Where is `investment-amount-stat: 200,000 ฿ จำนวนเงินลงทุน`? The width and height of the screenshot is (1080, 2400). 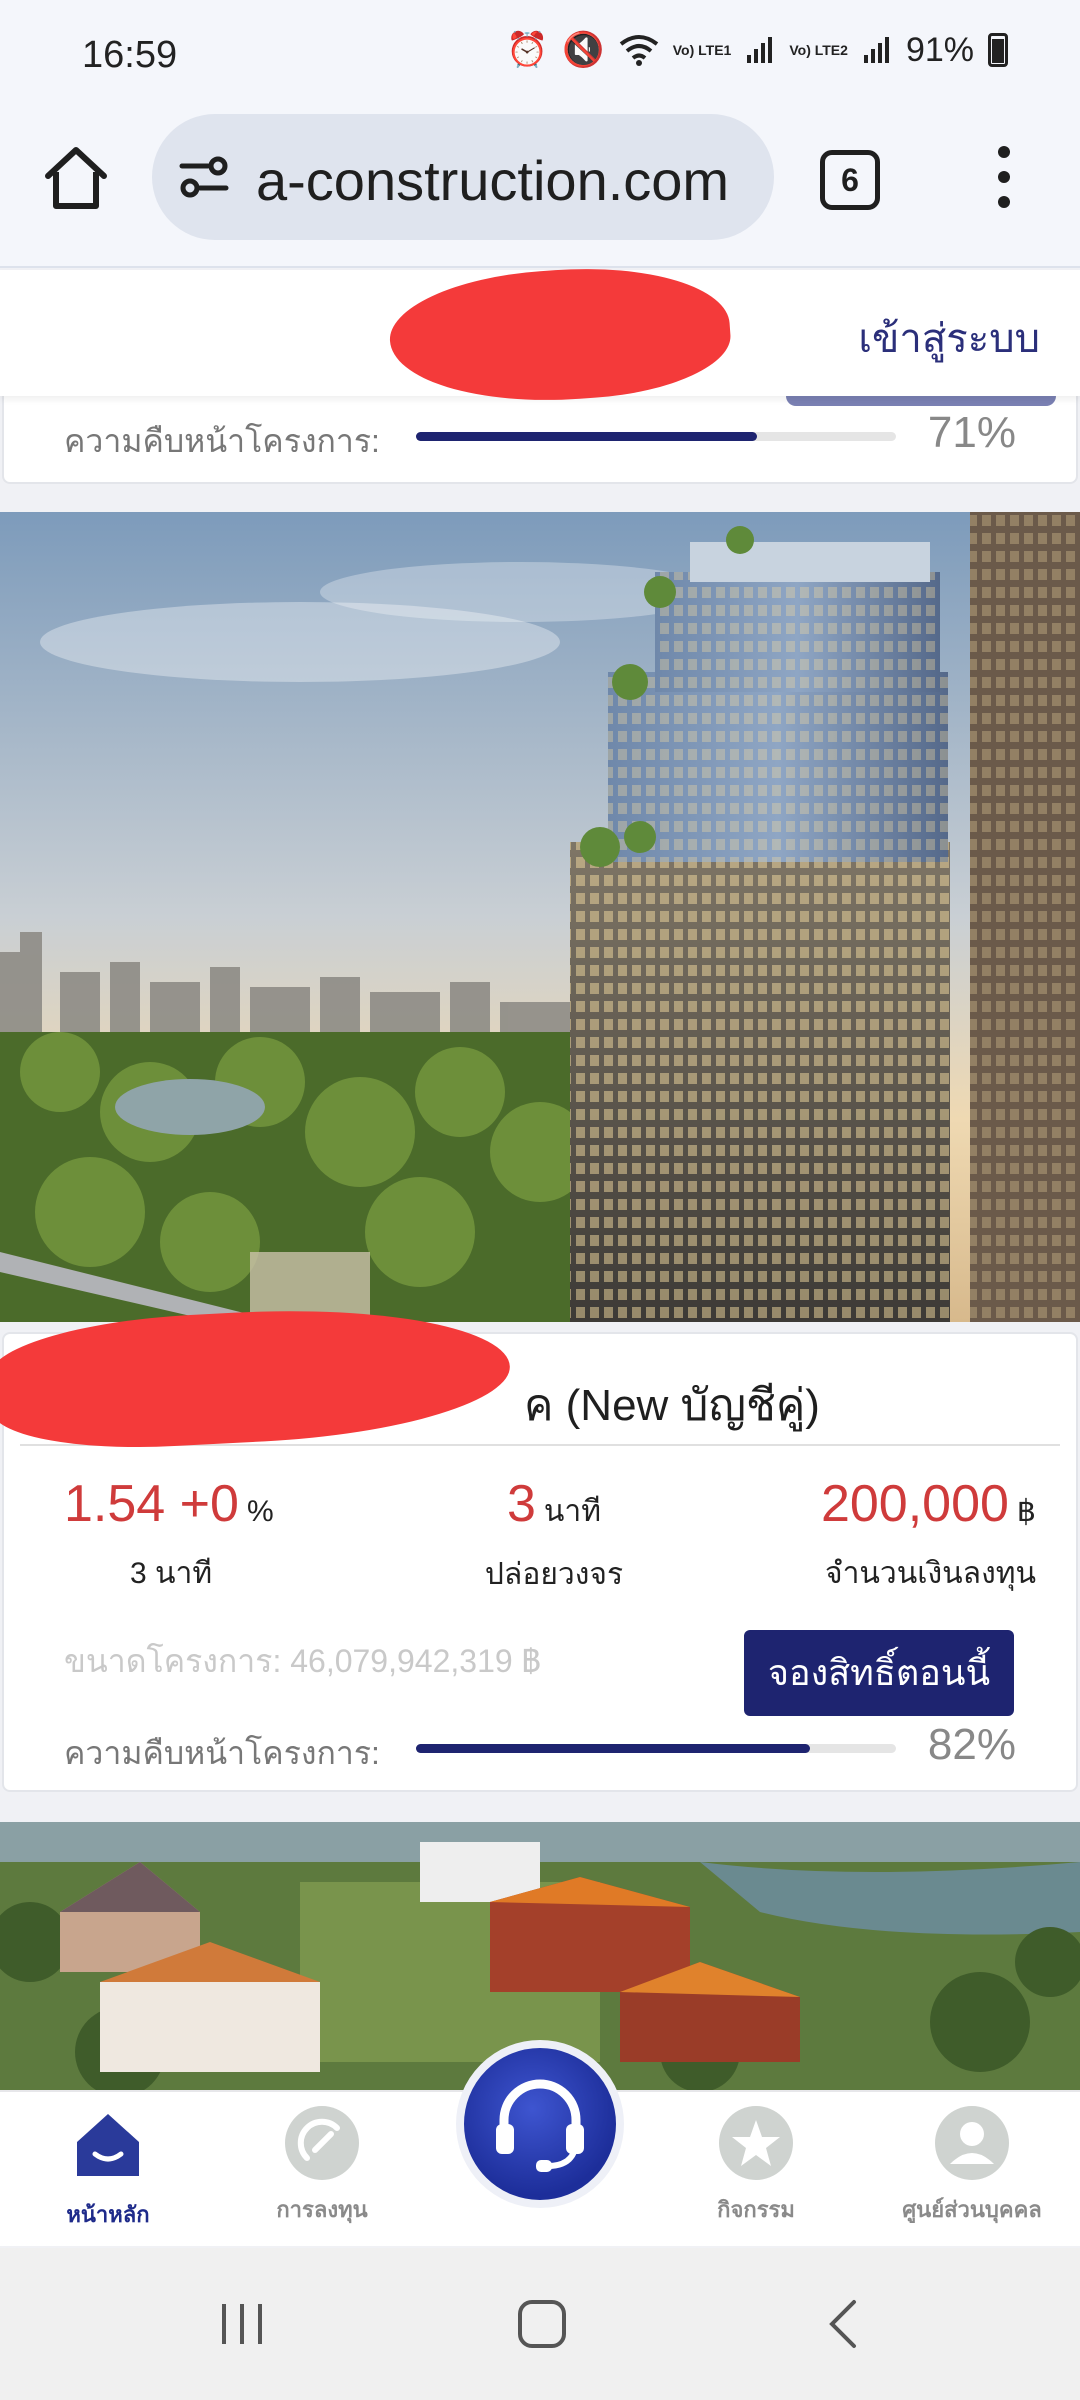 investment-amount-stat: 200,000 ฿ จำนวนเงินลงทุน is located at coordinates (906, 1535).